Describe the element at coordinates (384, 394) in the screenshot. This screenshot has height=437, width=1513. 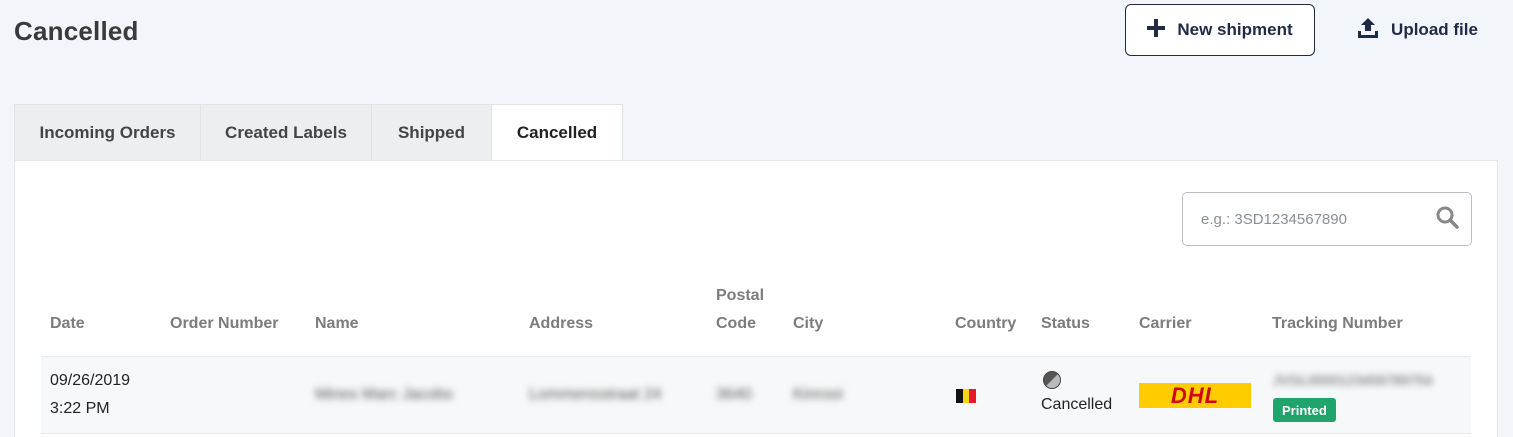
I see `row-name: Mines Marc Jacobs` at that location.